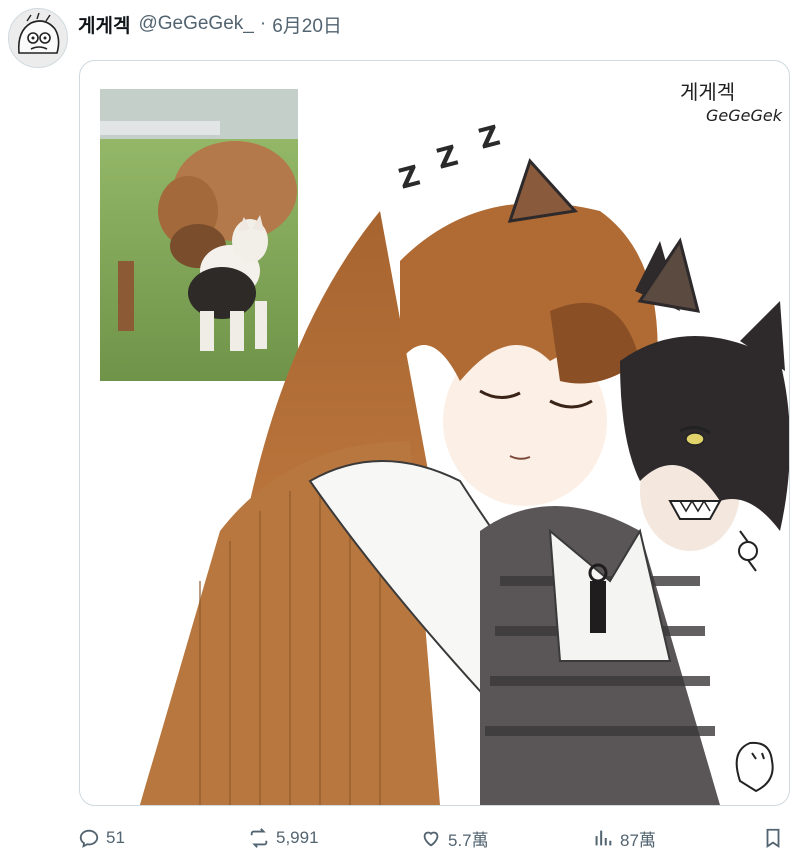 The image size is (799, 866). I want to click on heart-icon, so click(431, 839).